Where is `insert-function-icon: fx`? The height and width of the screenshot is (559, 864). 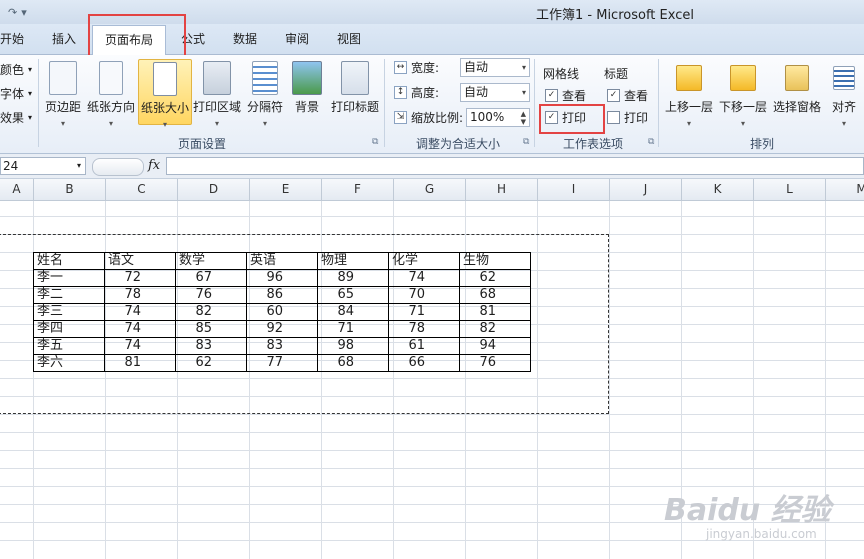 insert-function-icon: fx is located at coordinates (154, 165).